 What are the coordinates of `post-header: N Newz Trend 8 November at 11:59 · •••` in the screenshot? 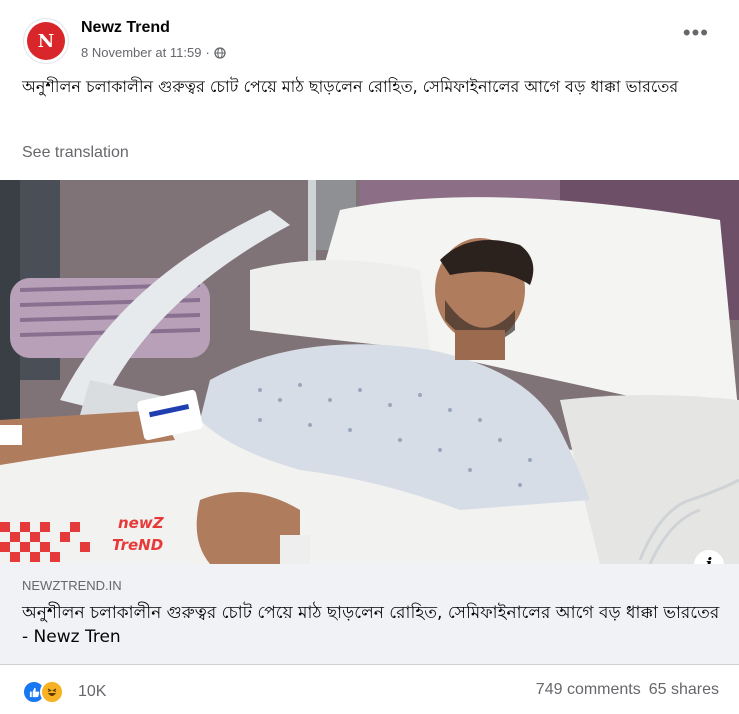 It's located at (369, 35).